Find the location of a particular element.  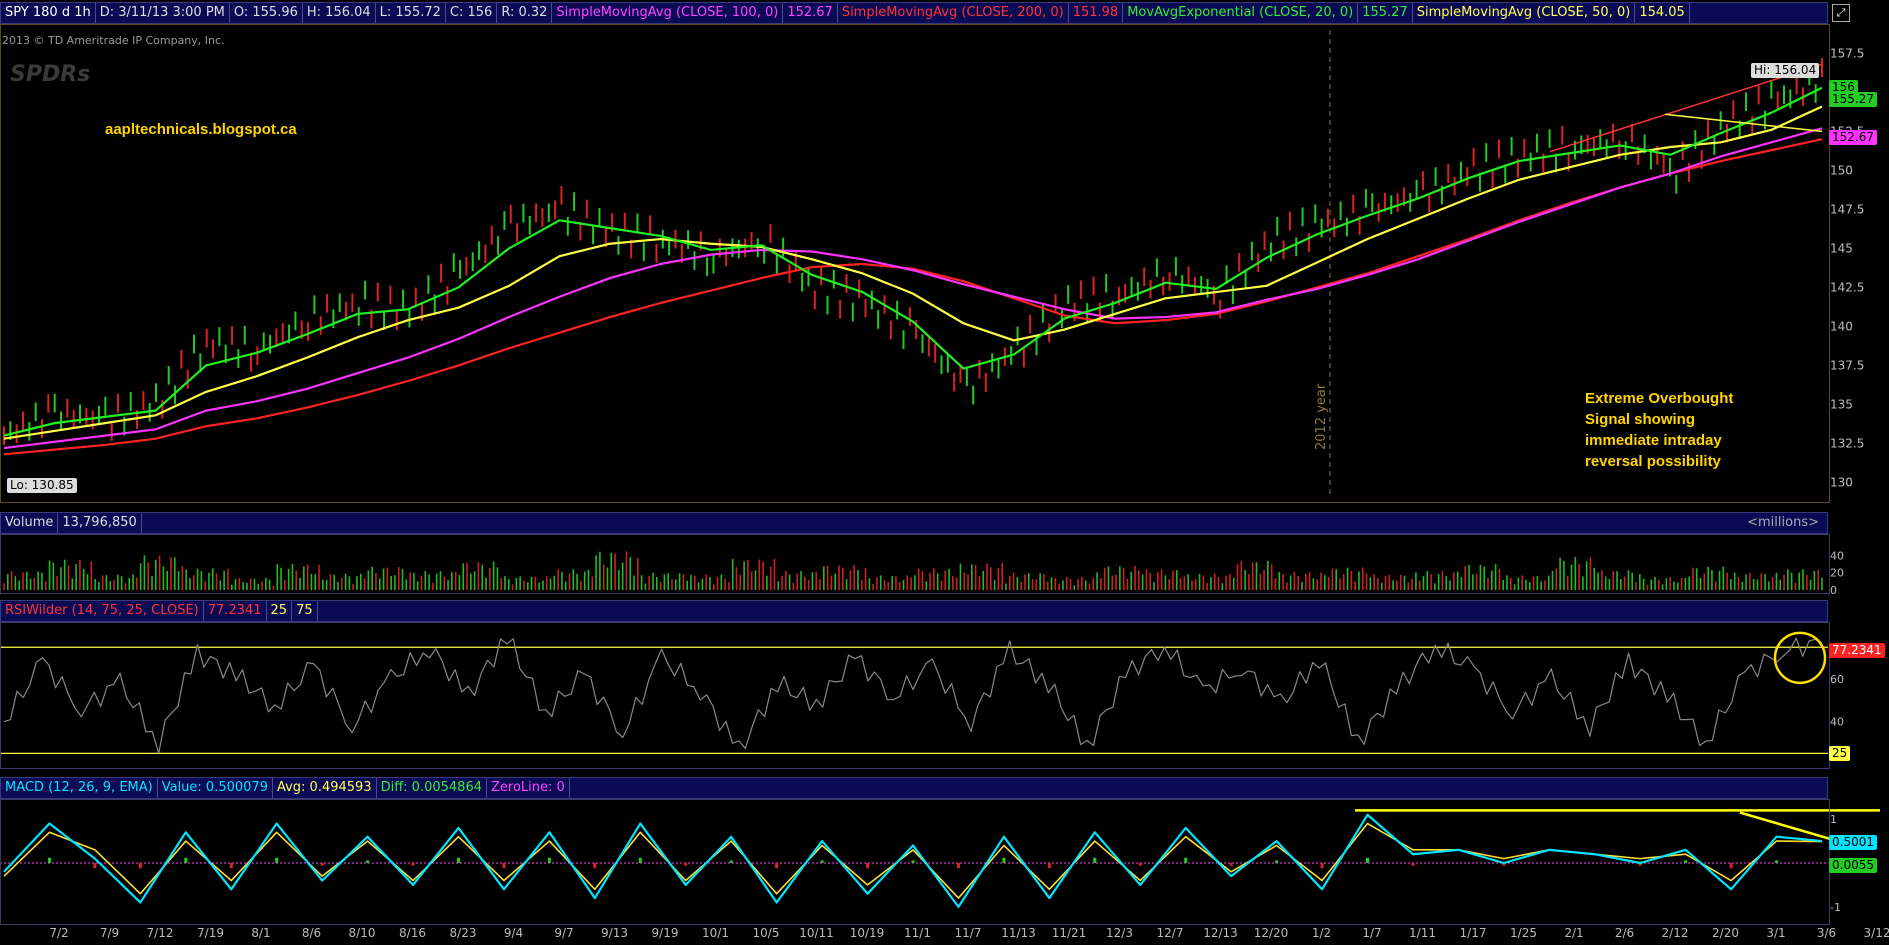

x-tick-label: 1/17 is located at coordinates (1473, 933).